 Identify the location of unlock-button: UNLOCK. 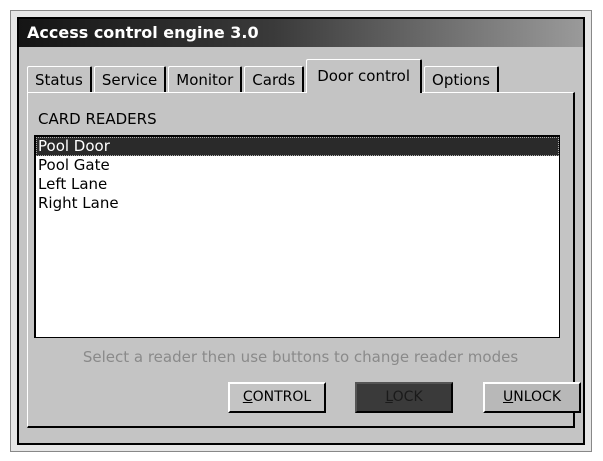
(532, 397).